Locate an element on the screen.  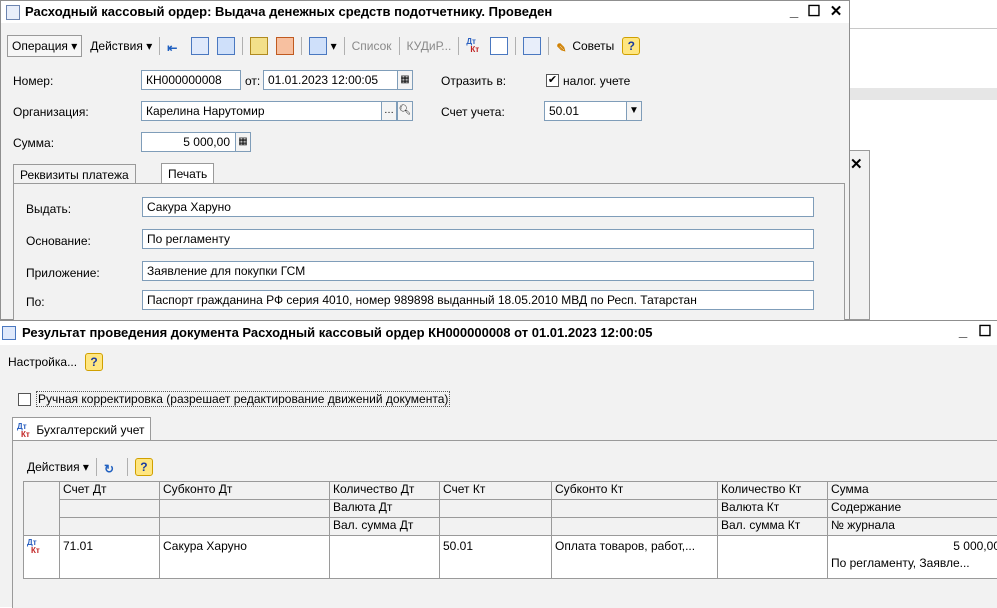
header-credit-cur-sum: Вал. сумма Кт is located at coordinates (773, 527).